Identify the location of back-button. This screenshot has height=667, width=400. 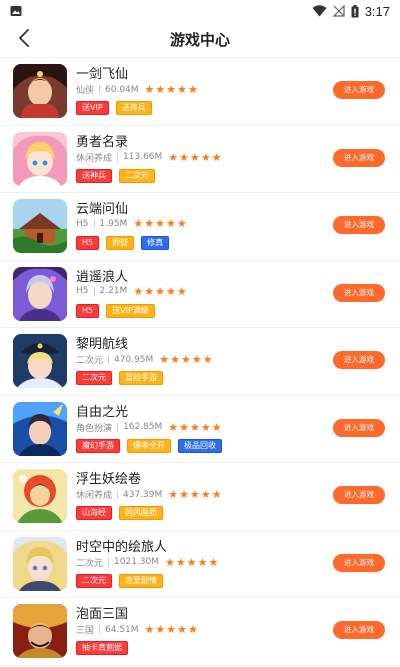
(24, 40).